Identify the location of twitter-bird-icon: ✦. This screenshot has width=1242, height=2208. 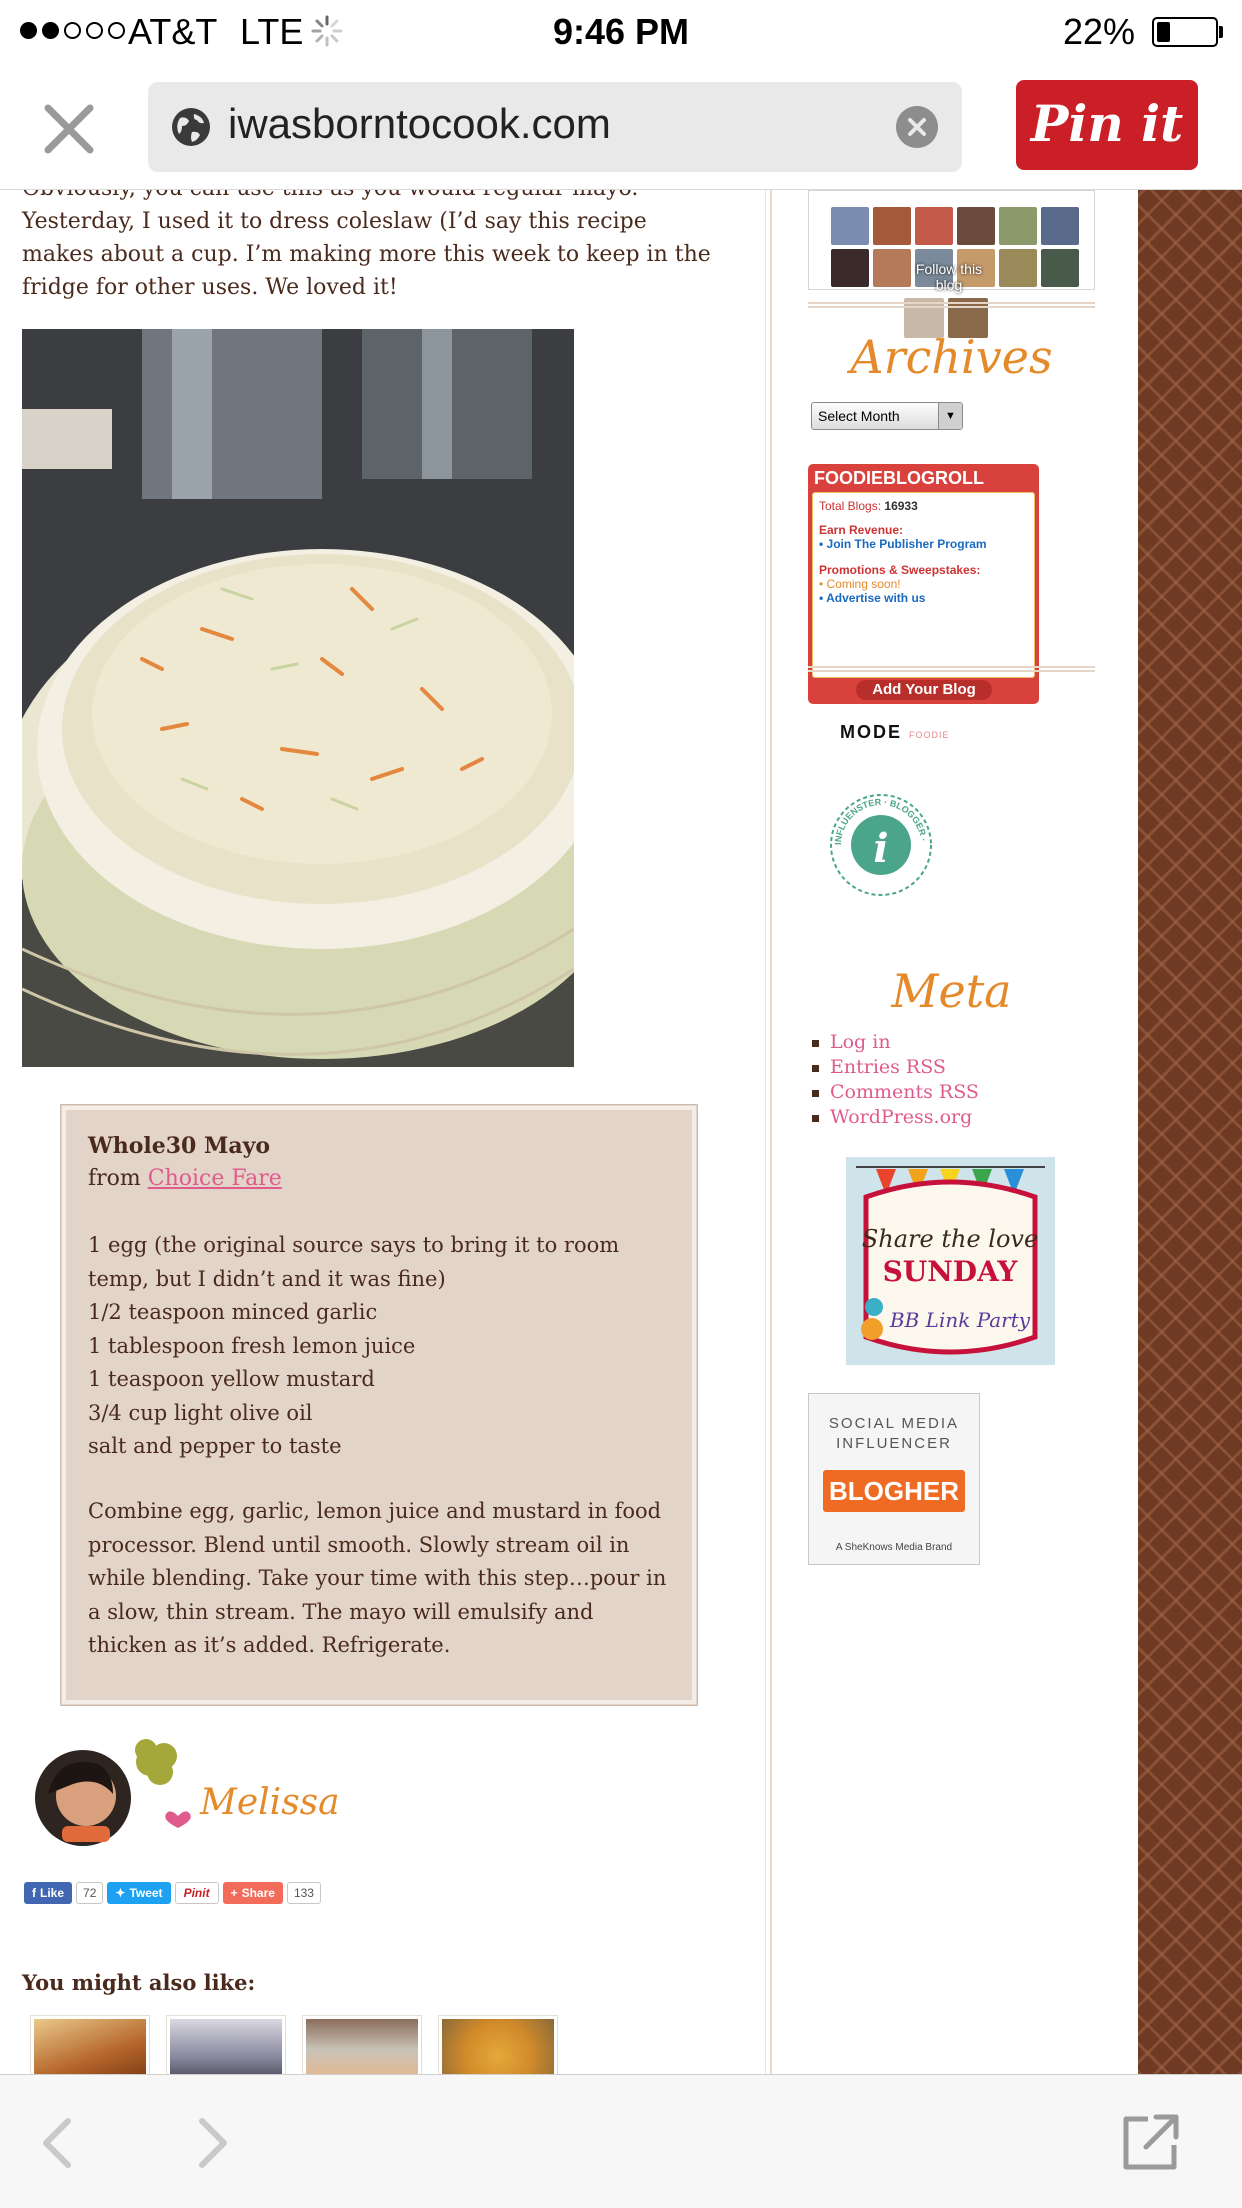
(120, 1893).